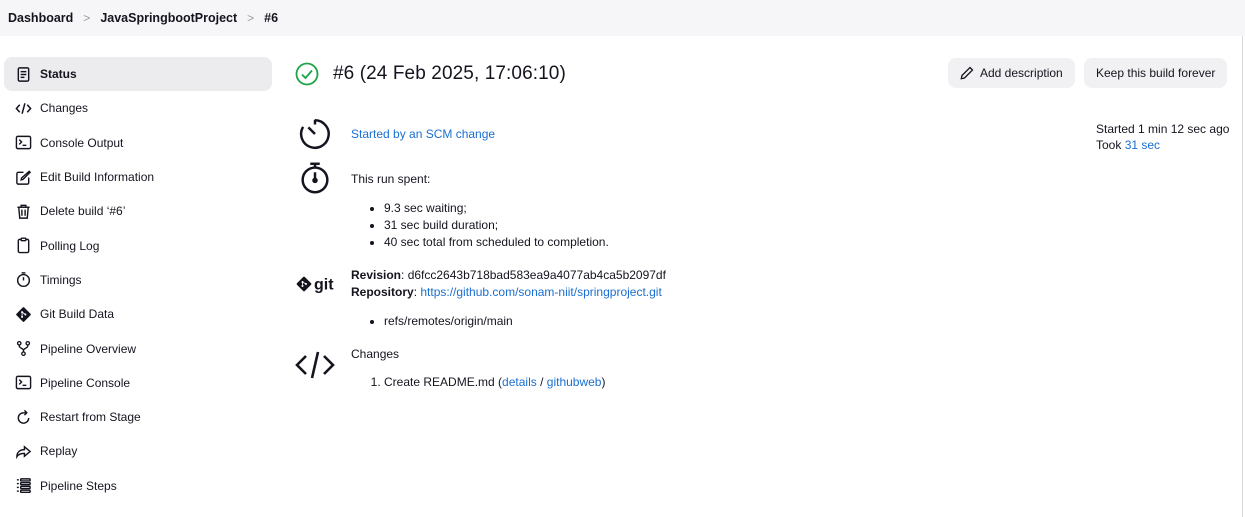  What do you see at coordinates (138, 245) in the screenshot?
I see `sidebar-item-polling-log: Polling Log` at bounding box center [138, 245].